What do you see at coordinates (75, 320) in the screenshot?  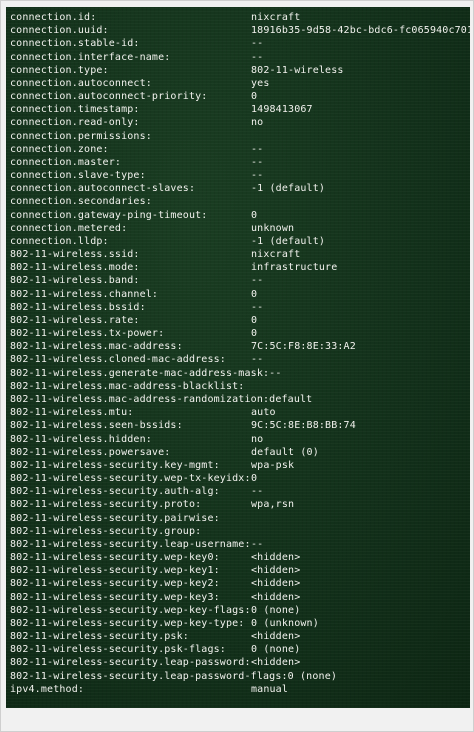 I see `property-name: 802-11-wireless.rate:` at bounding box center [75, 320].